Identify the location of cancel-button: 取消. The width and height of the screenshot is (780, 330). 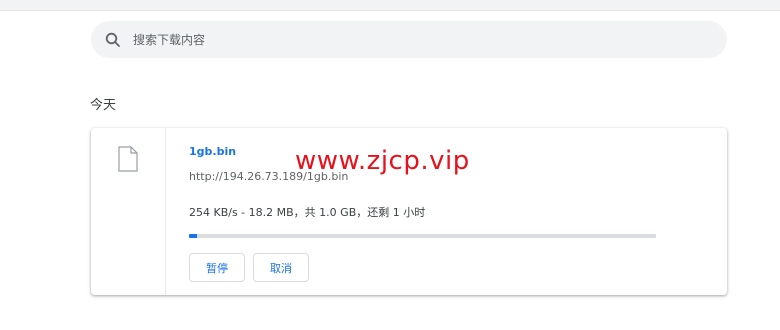
(281, 267).